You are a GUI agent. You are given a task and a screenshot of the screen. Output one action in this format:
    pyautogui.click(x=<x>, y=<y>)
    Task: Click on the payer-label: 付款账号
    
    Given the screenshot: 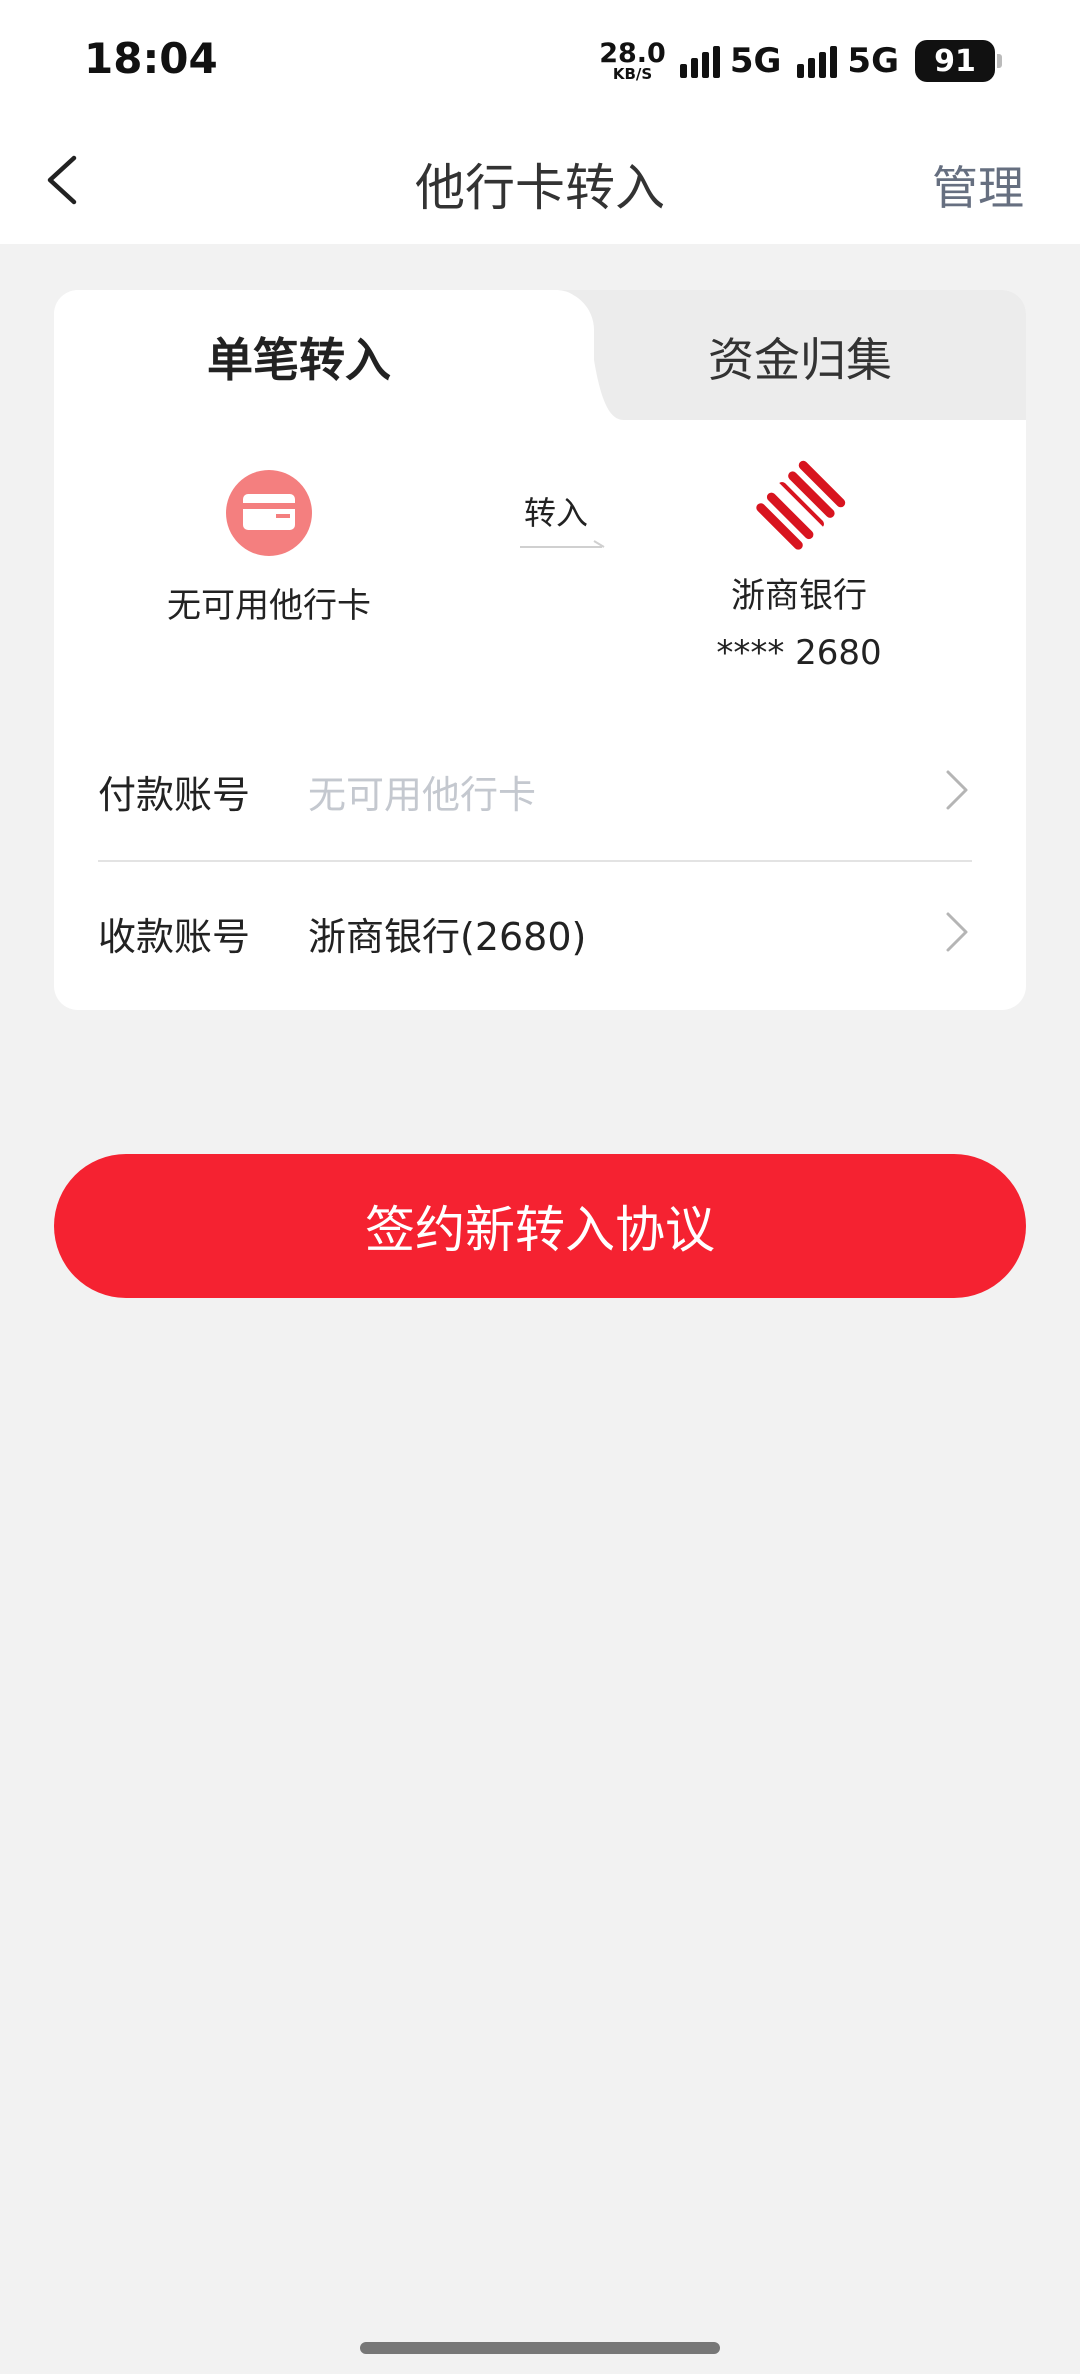 What is the action you would take?
    pyautogui.click(x=174, y=795)
    